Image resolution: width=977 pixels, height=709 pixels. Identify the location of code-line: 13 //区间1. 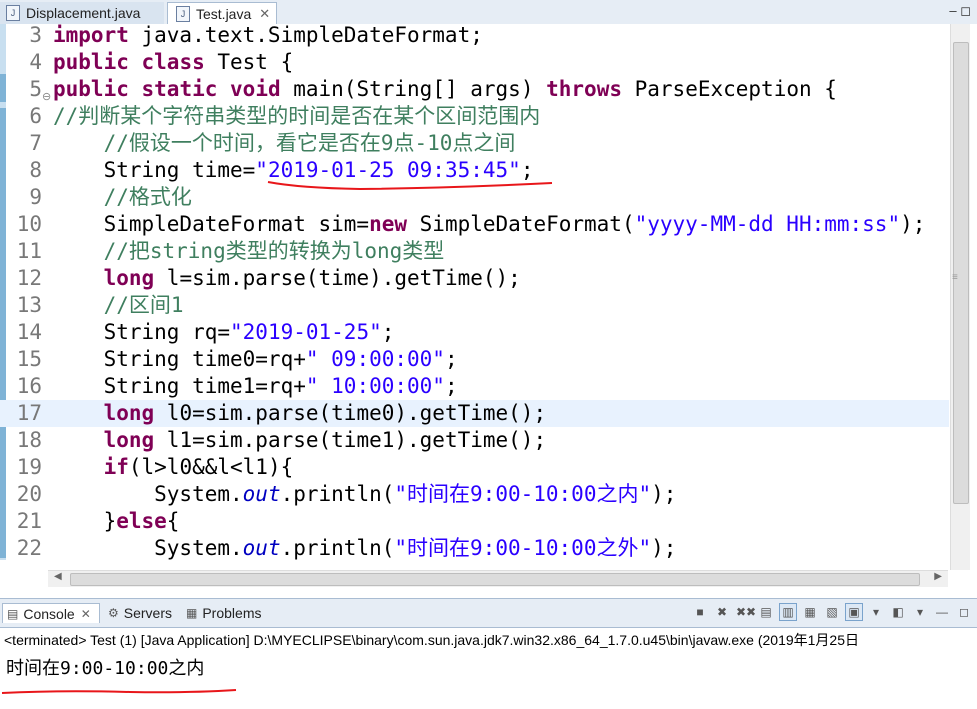
(474, 305).